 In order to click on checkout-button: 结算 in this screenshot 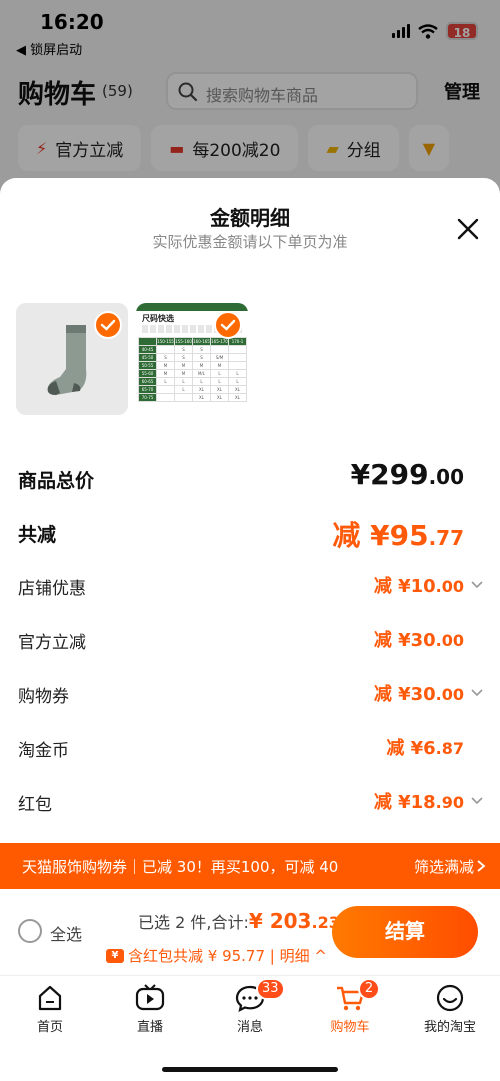, I will do `click(405, 932)`.